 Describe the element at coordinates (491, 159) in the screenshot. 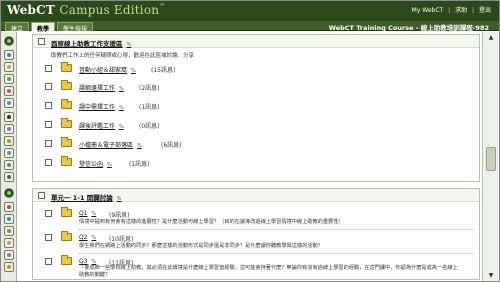

I see `scroll-thumb` at that location.